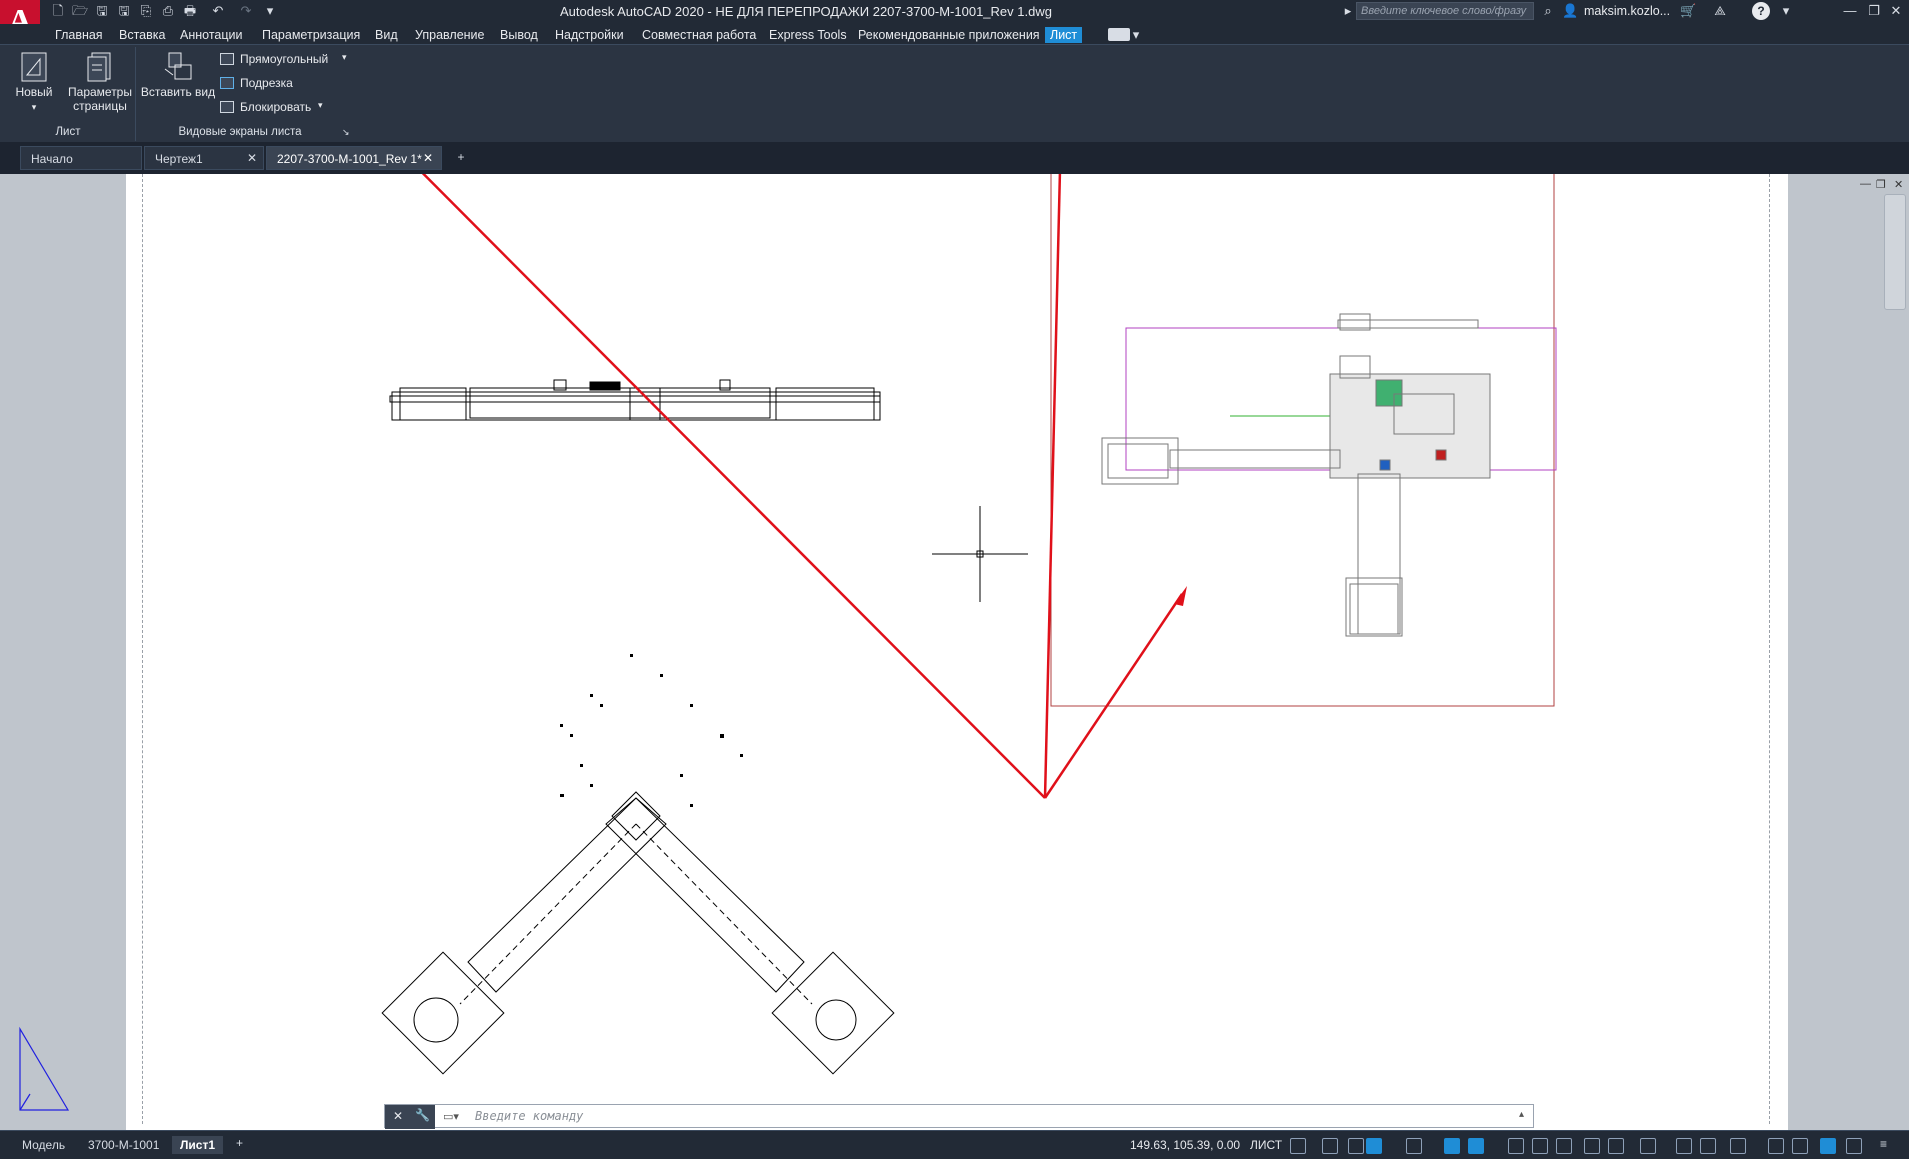 Image resolution: width=1909 pixels, height=1159 pixels. Describe the element at coordinates (198, 1145) in the screenshot. I see `tab-layout-sheet1: Лист1` at that location.